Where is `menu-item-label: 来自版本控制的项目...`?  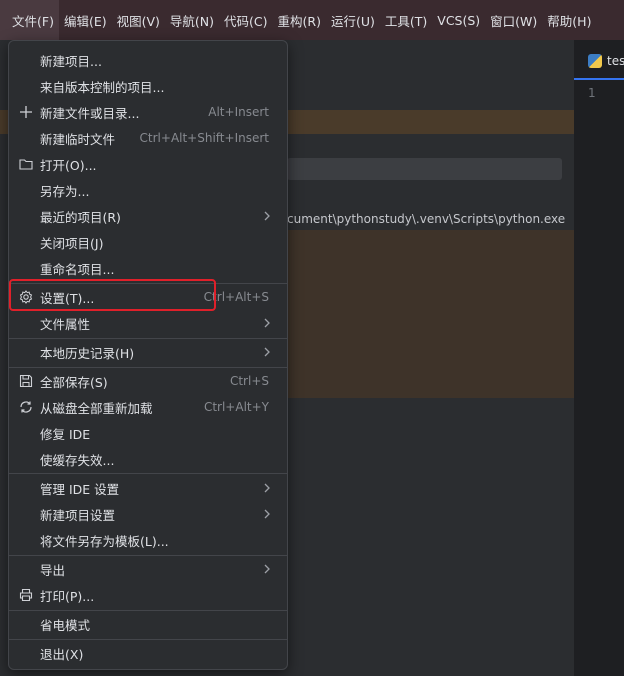
menu-item-label: 来自版本控制的项目... is located at coordinates (102, 87).